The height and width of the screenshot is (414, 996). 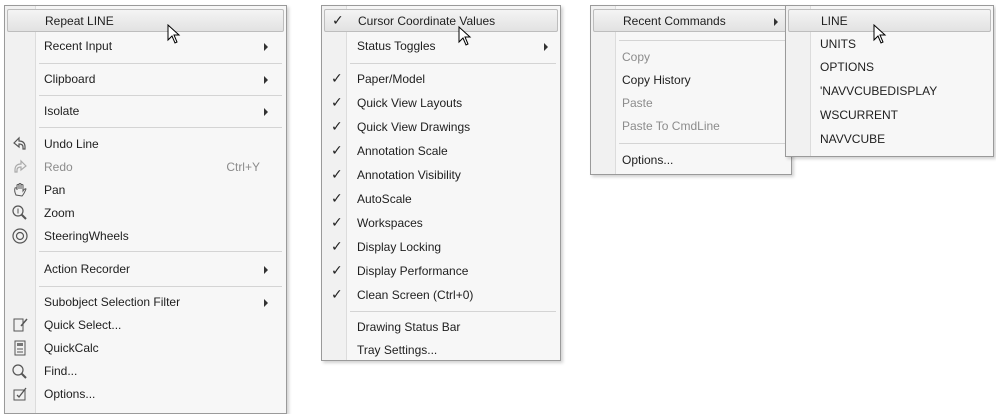 I want to click on recent-command-wscurrent: WSCURRENT, so click(x=889, y=115).